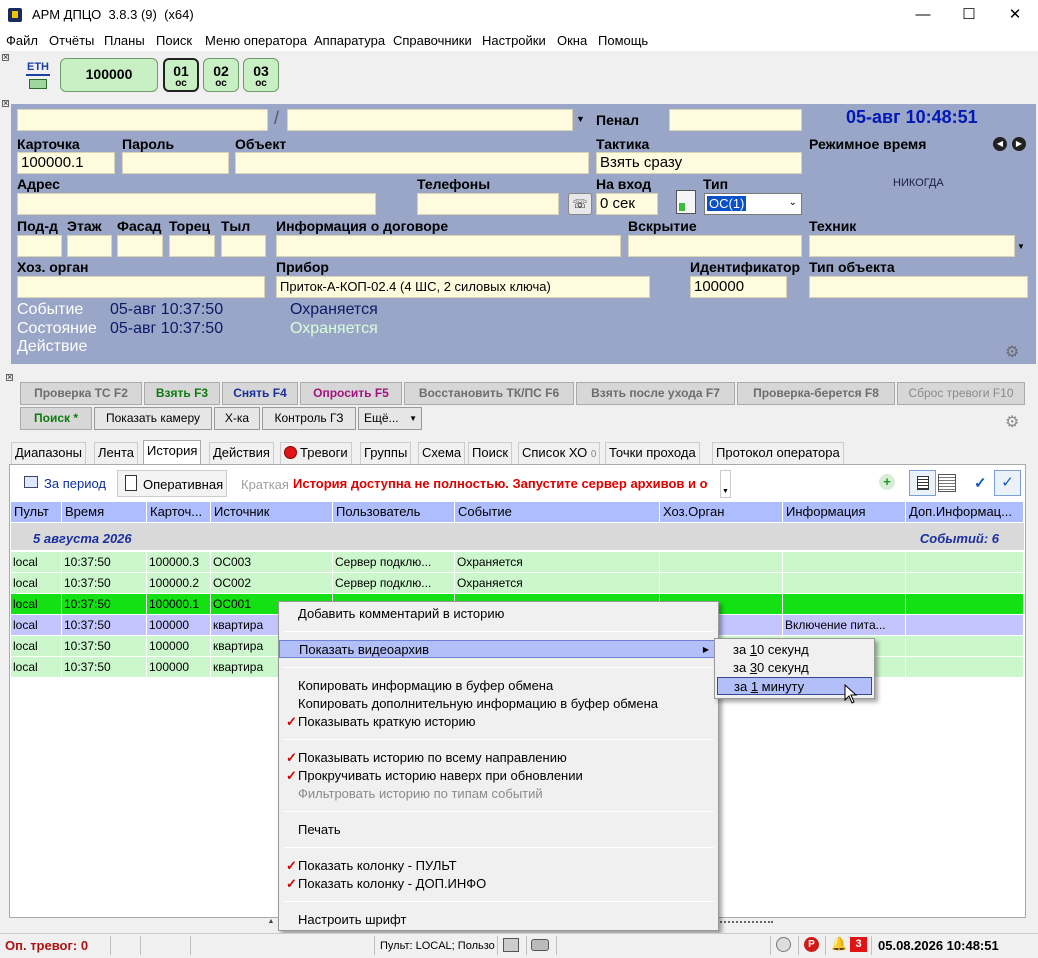  I want to click on prev-icon: ◀, so click(1000, 144).